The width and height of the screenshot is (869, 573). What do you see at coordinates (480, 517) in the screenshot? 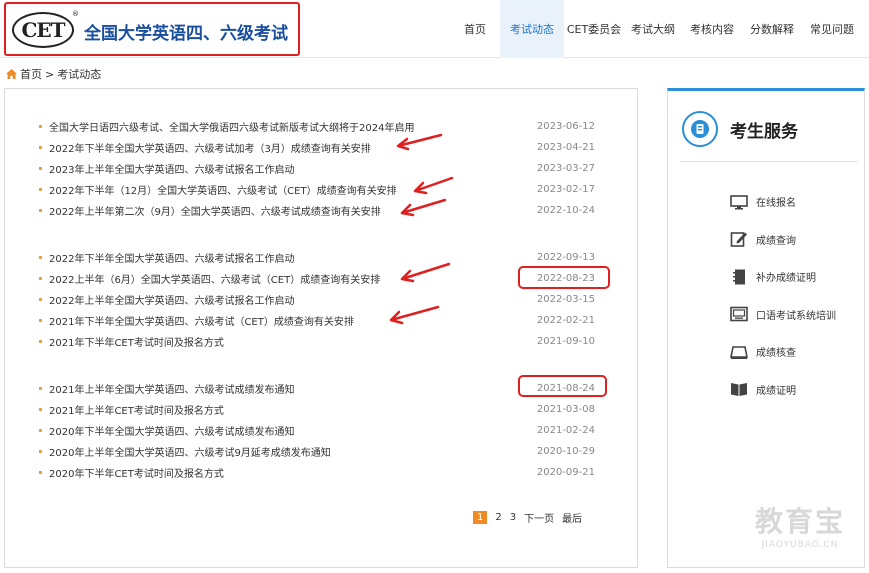
I see `page-current: 1` at bounding box center [480, 517].